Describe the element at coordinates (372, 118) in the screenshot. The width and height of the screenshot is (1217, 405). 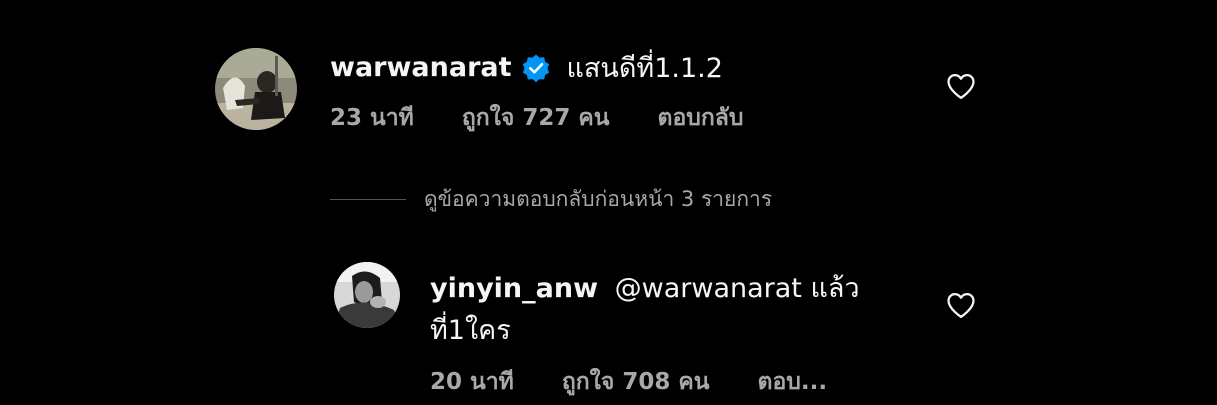
I see `comment-time: 23 นาที` at that location.